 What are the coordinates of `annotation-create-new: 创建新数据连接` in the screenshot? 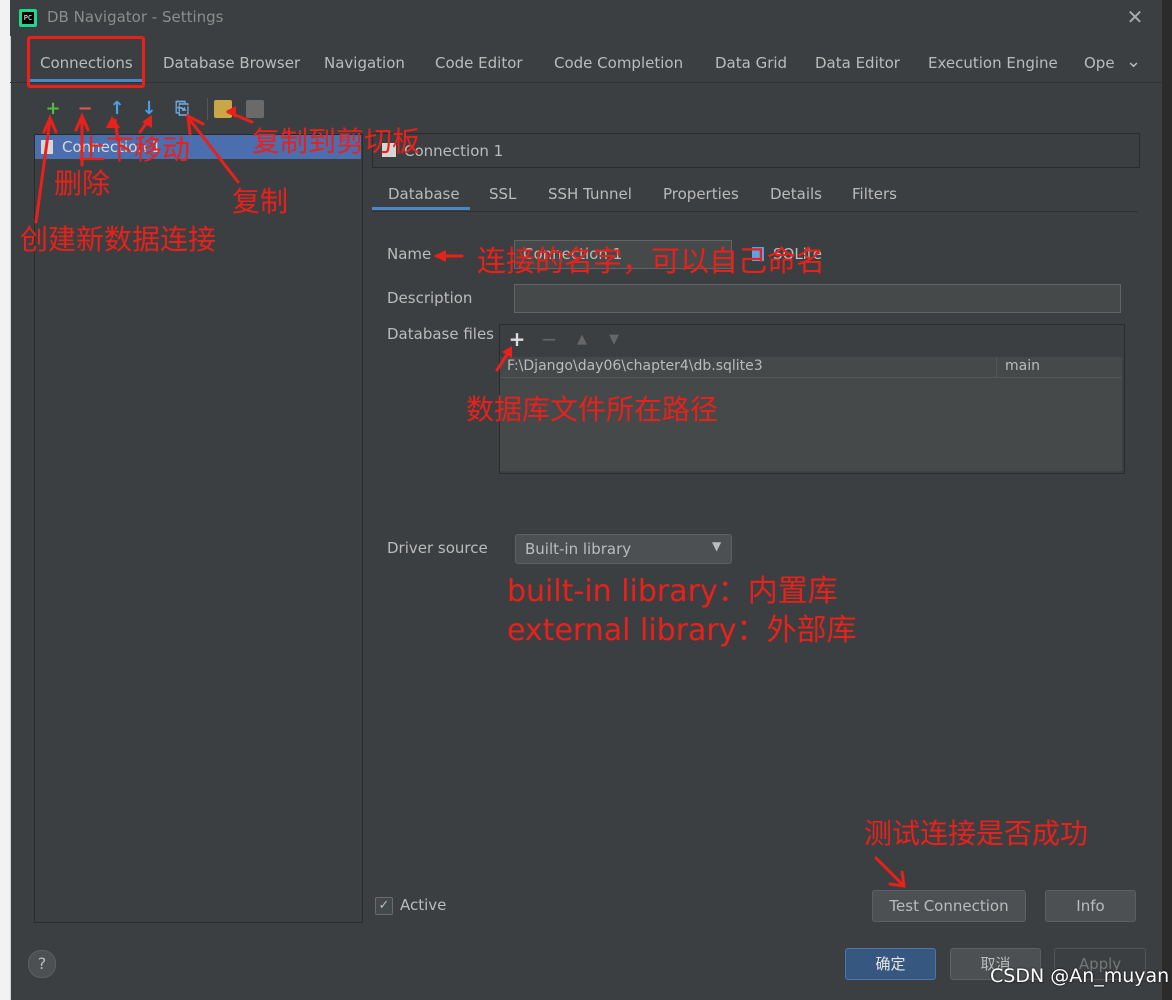 It's located at (118, 239).